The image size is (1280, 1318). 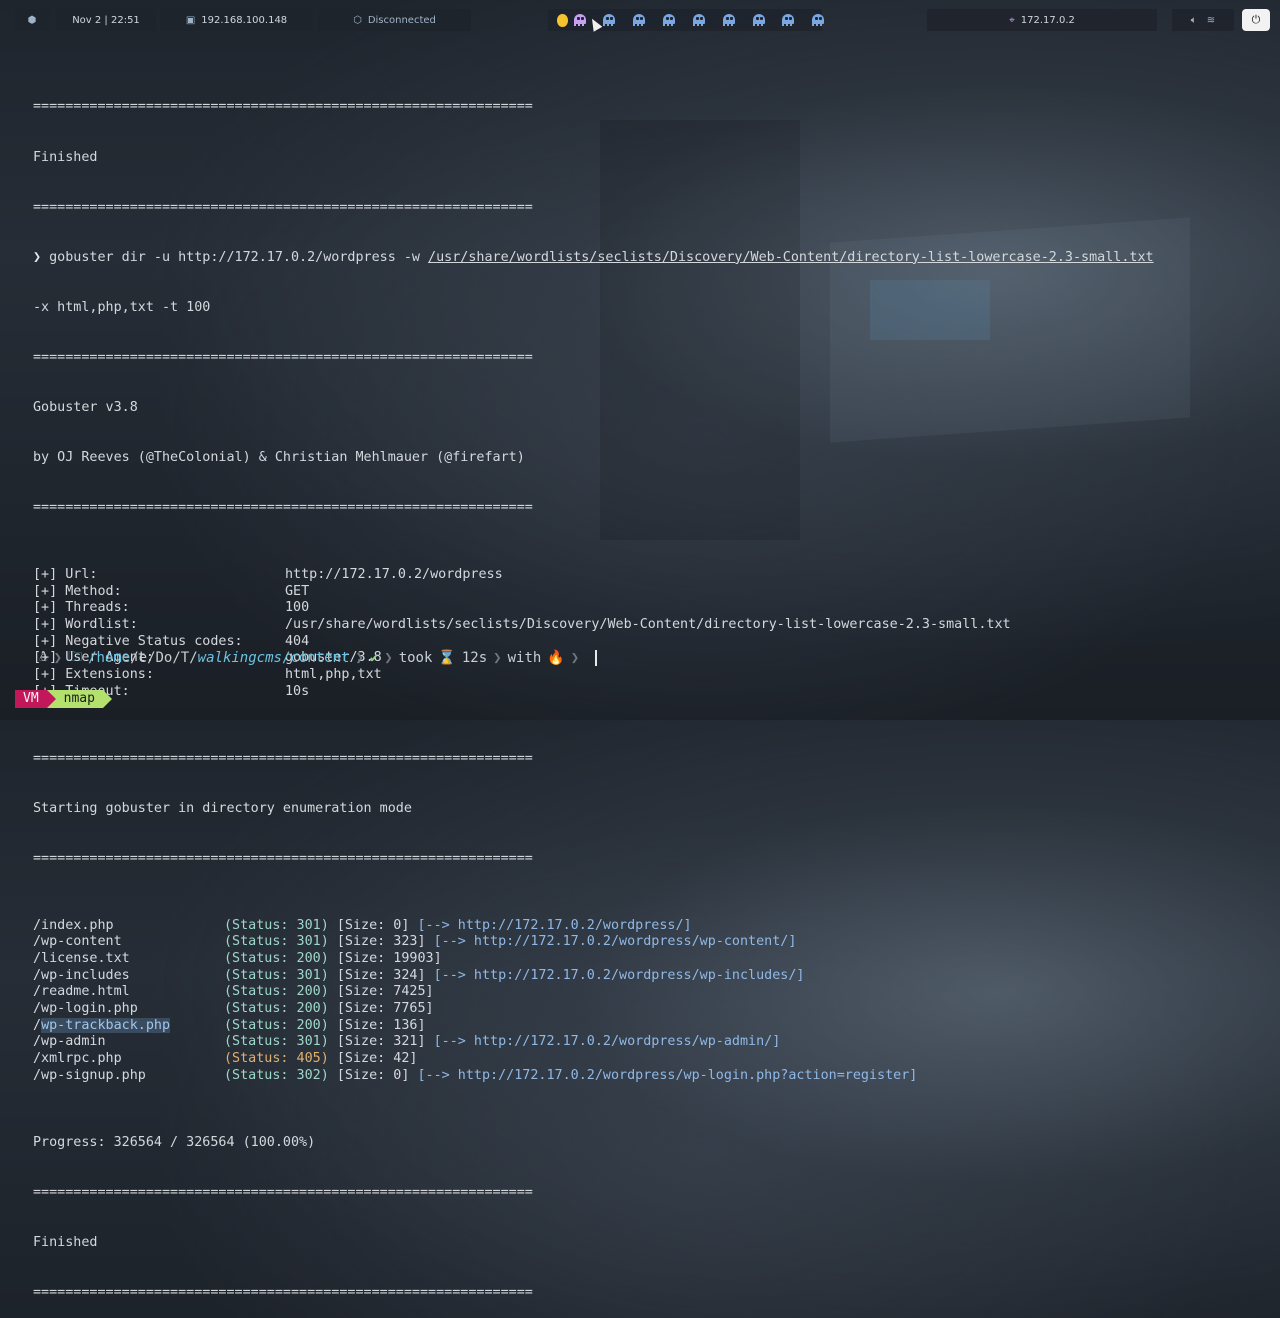 I want to click on result-size: [Size: 42], so click(x=377, y=1059).